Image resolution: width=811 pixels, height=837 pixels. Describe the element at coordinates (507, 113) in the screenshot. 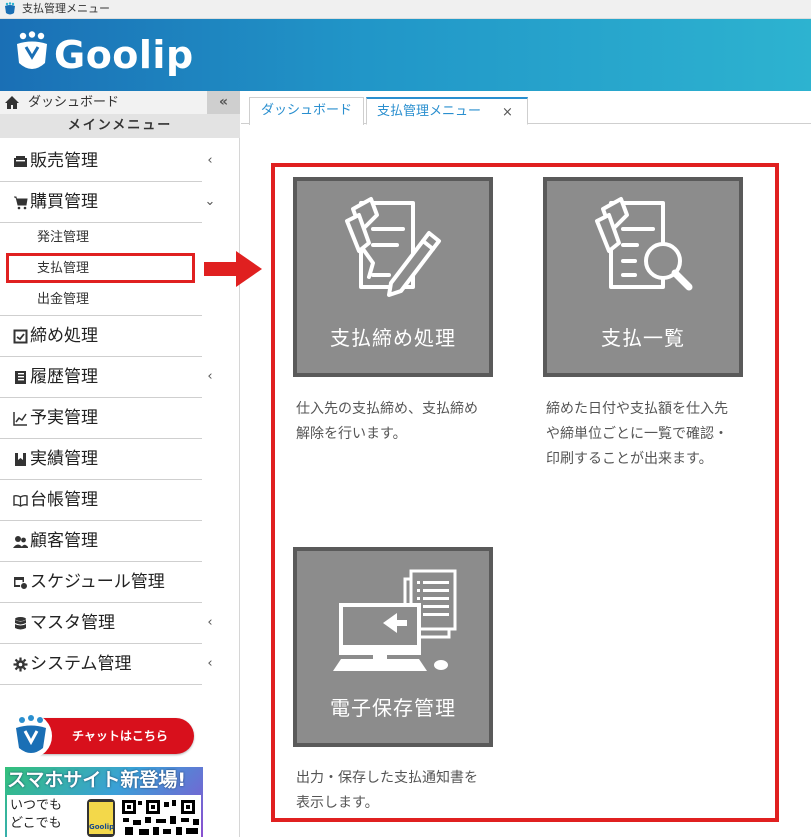

I see `close-icon: ×` at that location.